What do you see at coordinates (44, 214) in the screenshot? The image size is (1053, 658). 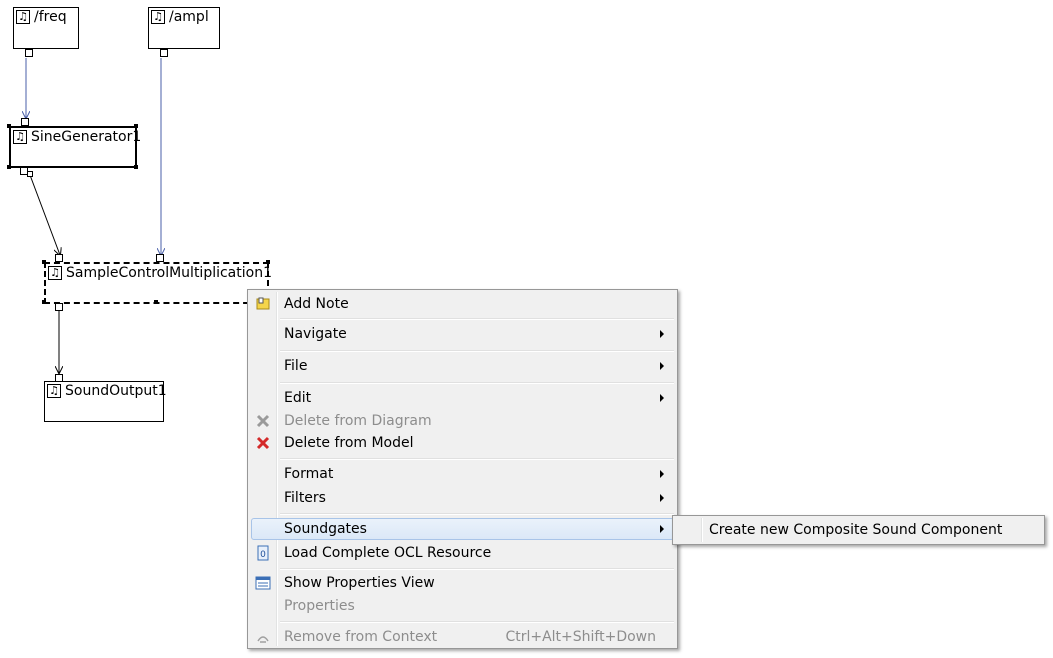 I see `connection-sine-mult` at bounding box center [44, 214].